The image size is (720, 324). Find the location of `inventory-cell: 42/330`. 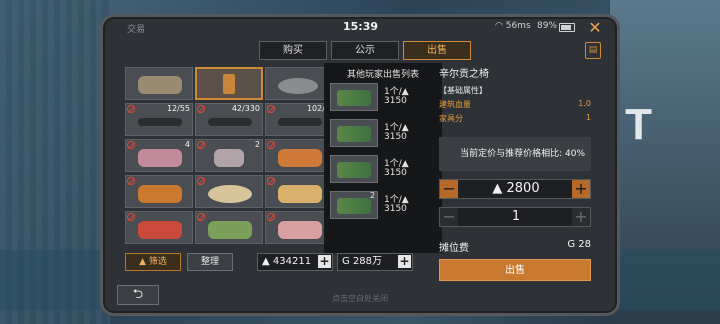

inventory-cell: 42/330 is located at coordinates (229, 119).